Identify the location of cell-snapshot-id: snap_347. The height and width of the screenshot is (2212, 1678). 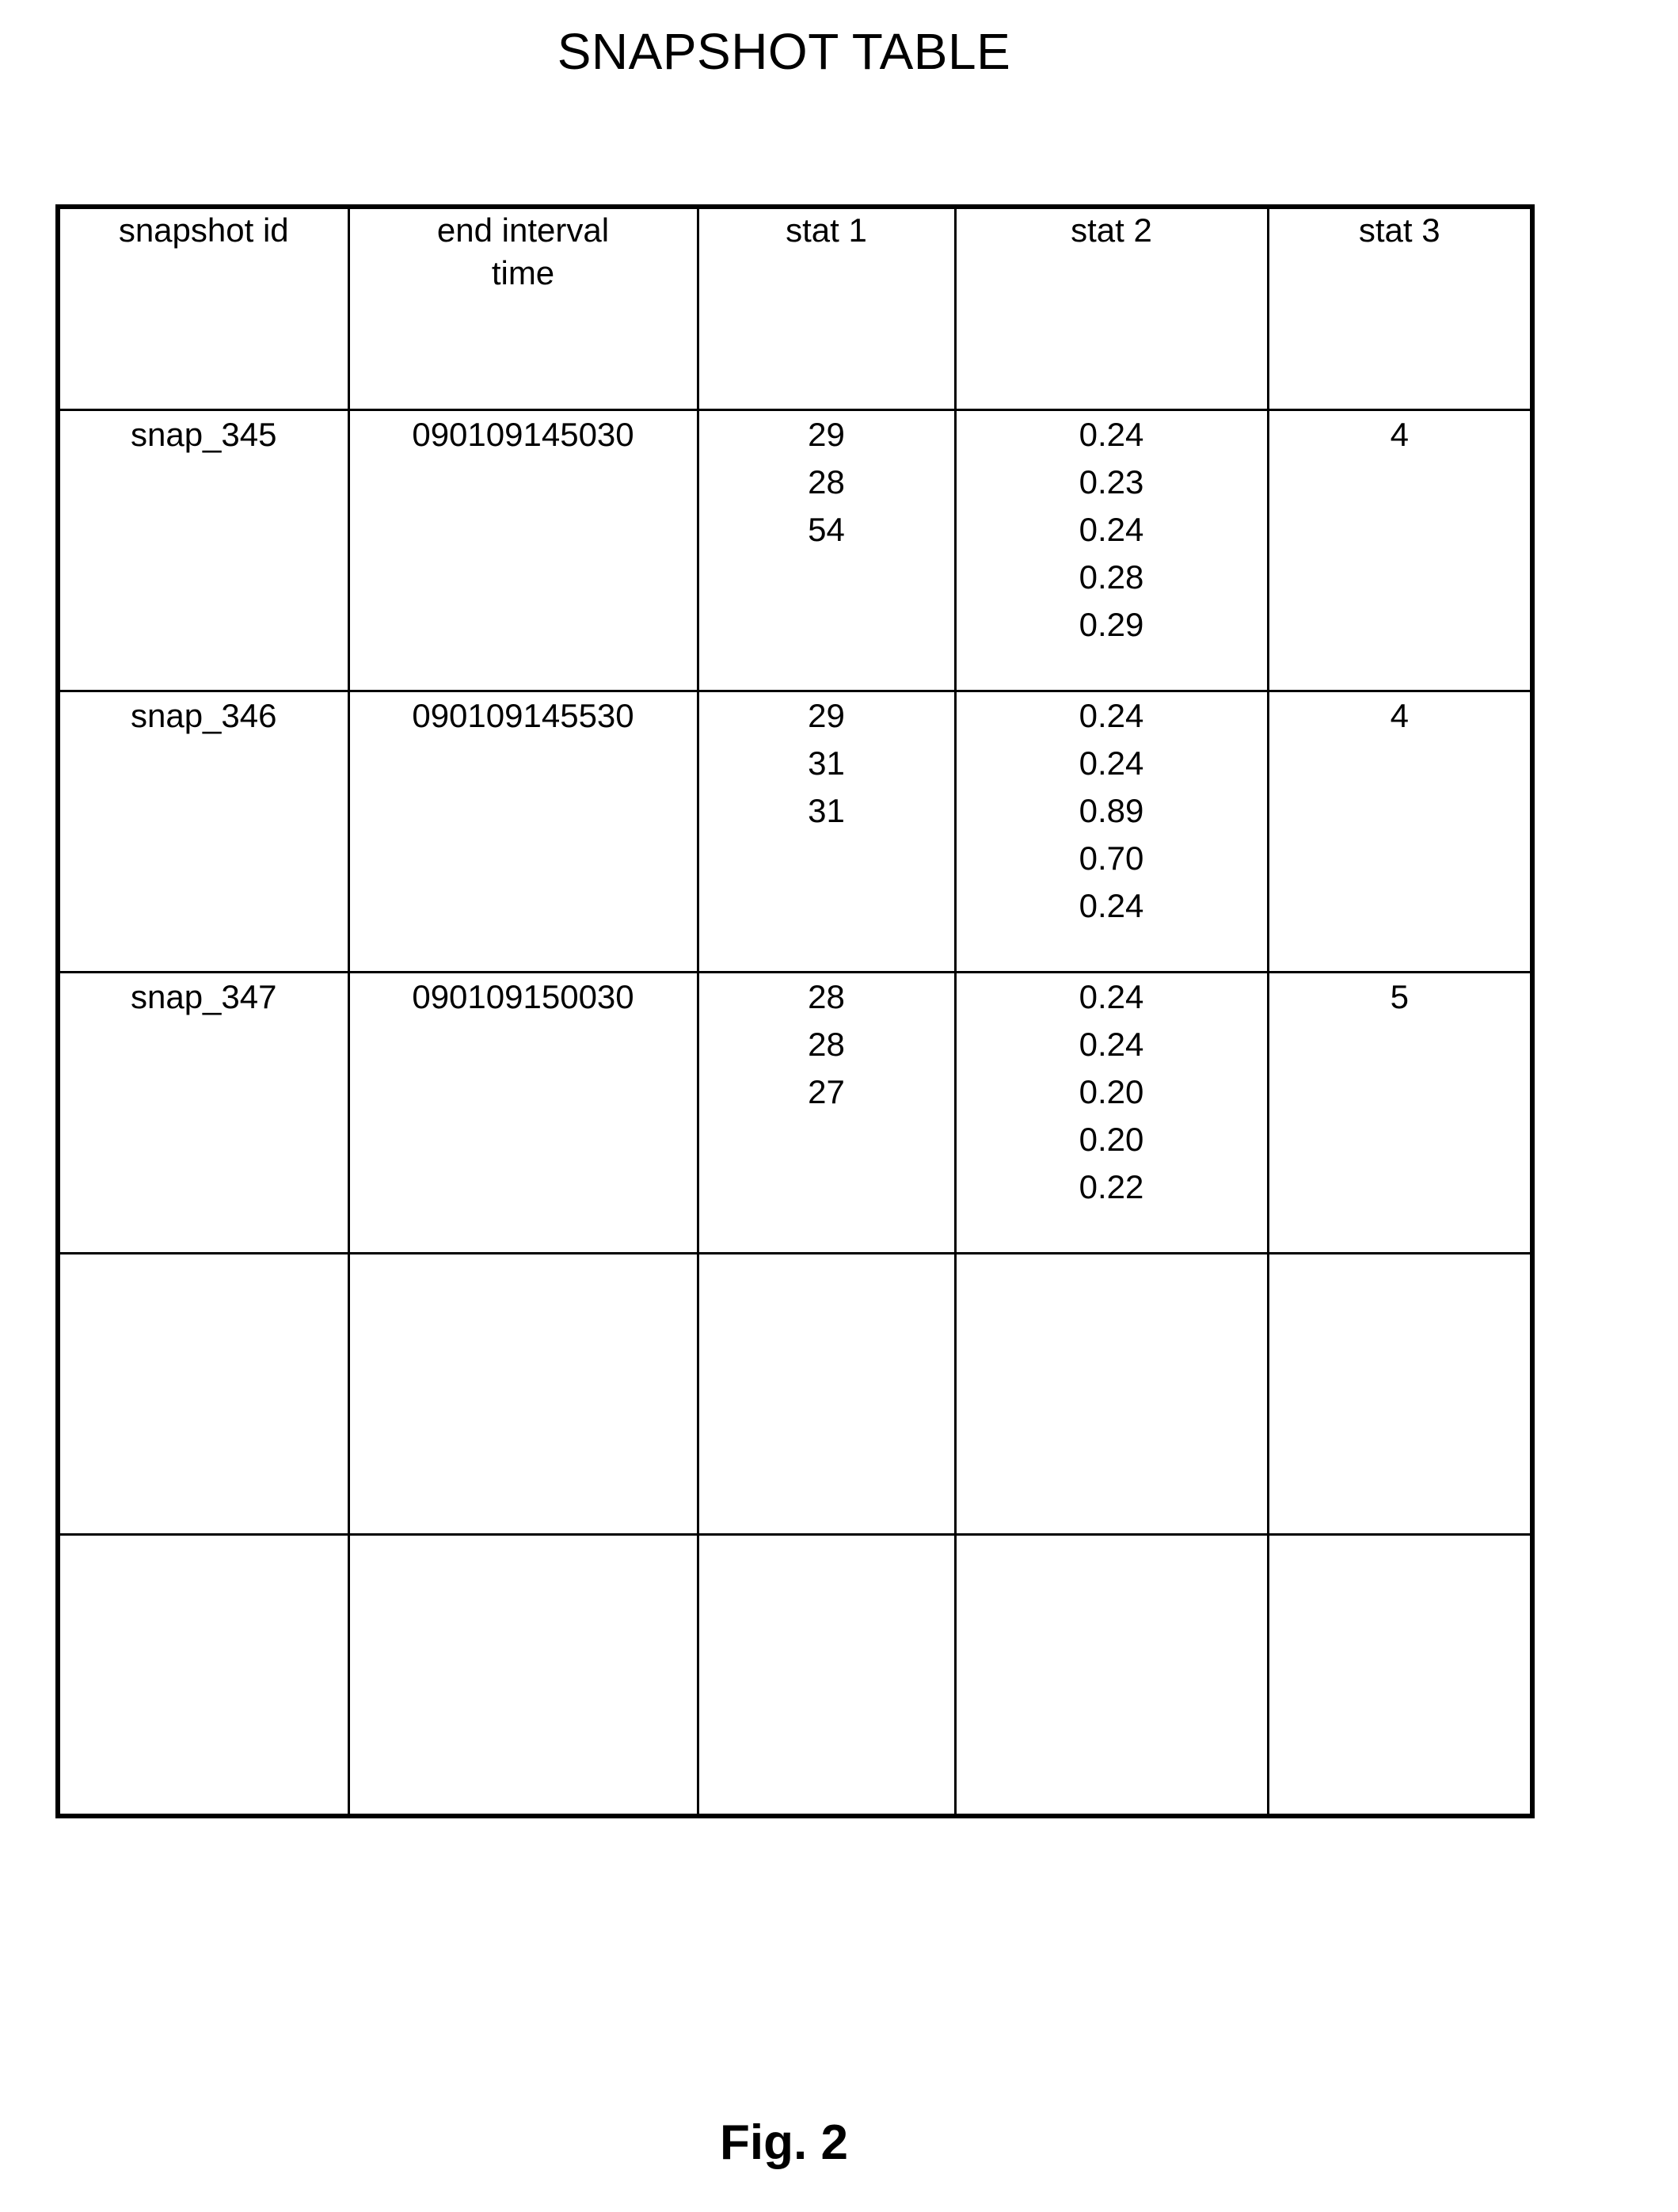
(203, 1112).